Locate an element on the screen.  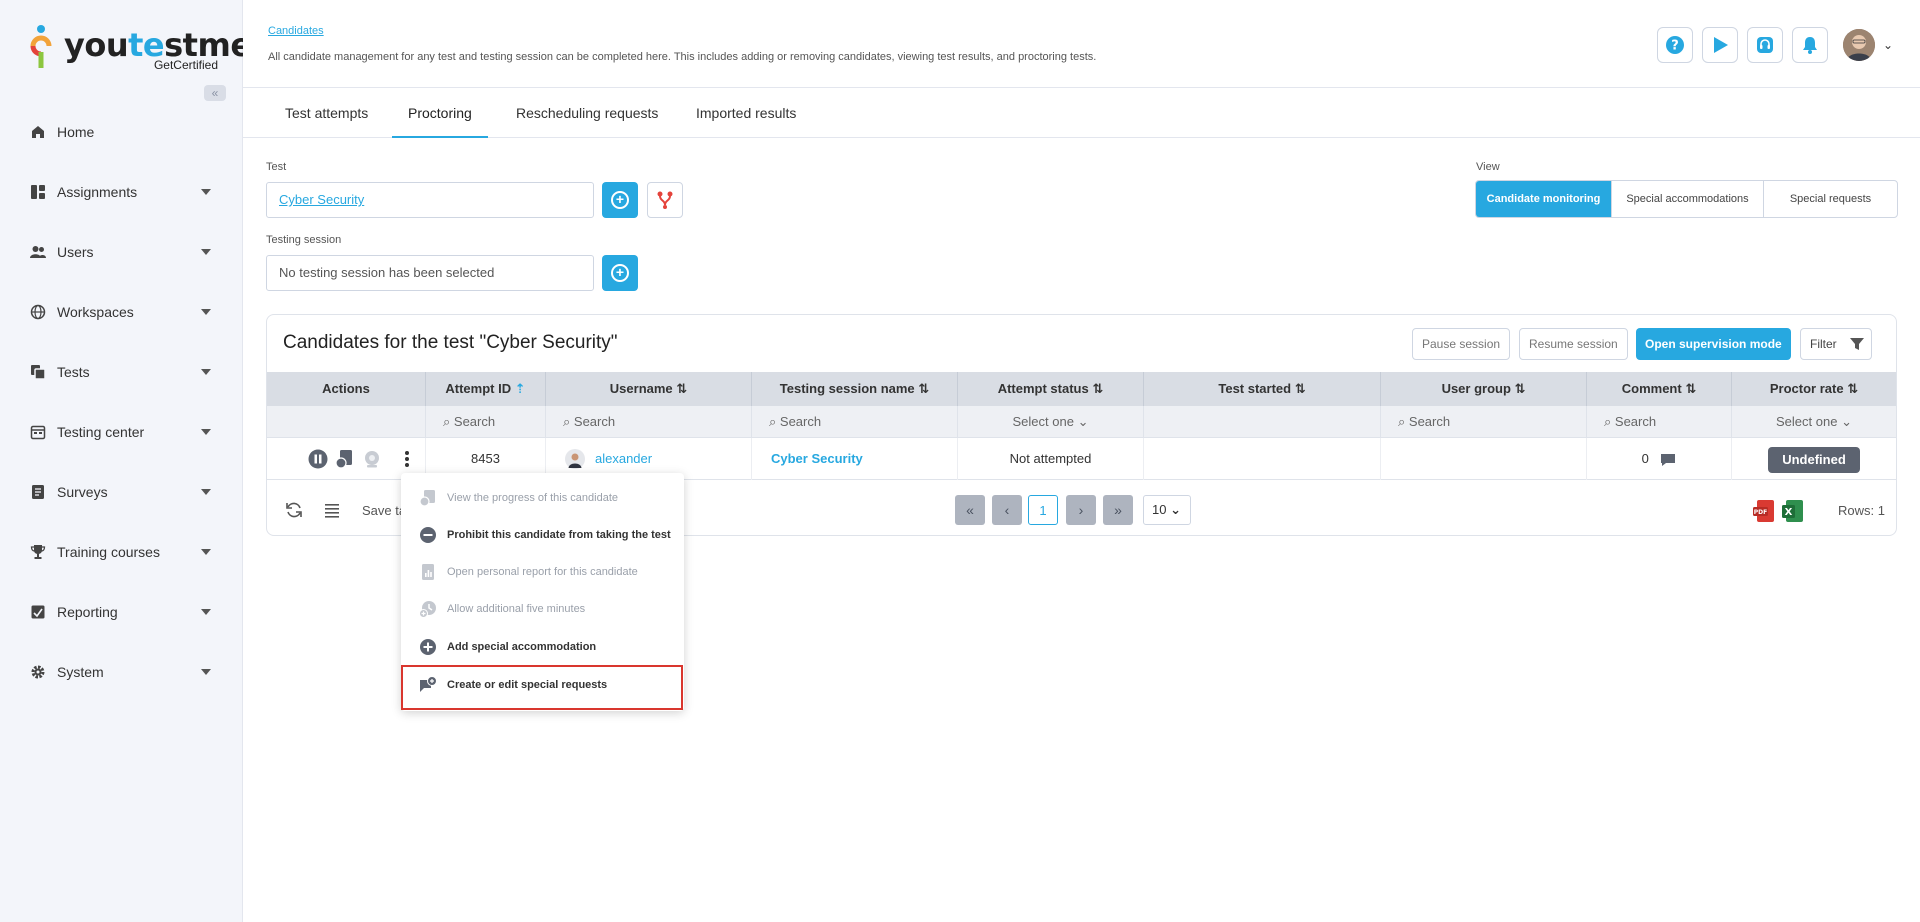
menu-item-add-special-accommodation: Add special accommodation is located at coordinates (542, 646).